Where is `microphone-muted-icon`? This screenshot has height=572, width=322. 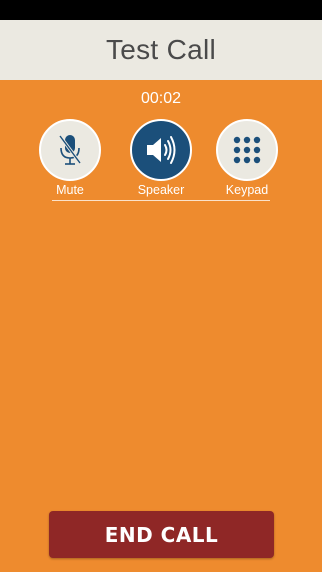
microphone-muted-icon is located at coordinates (70, 150).